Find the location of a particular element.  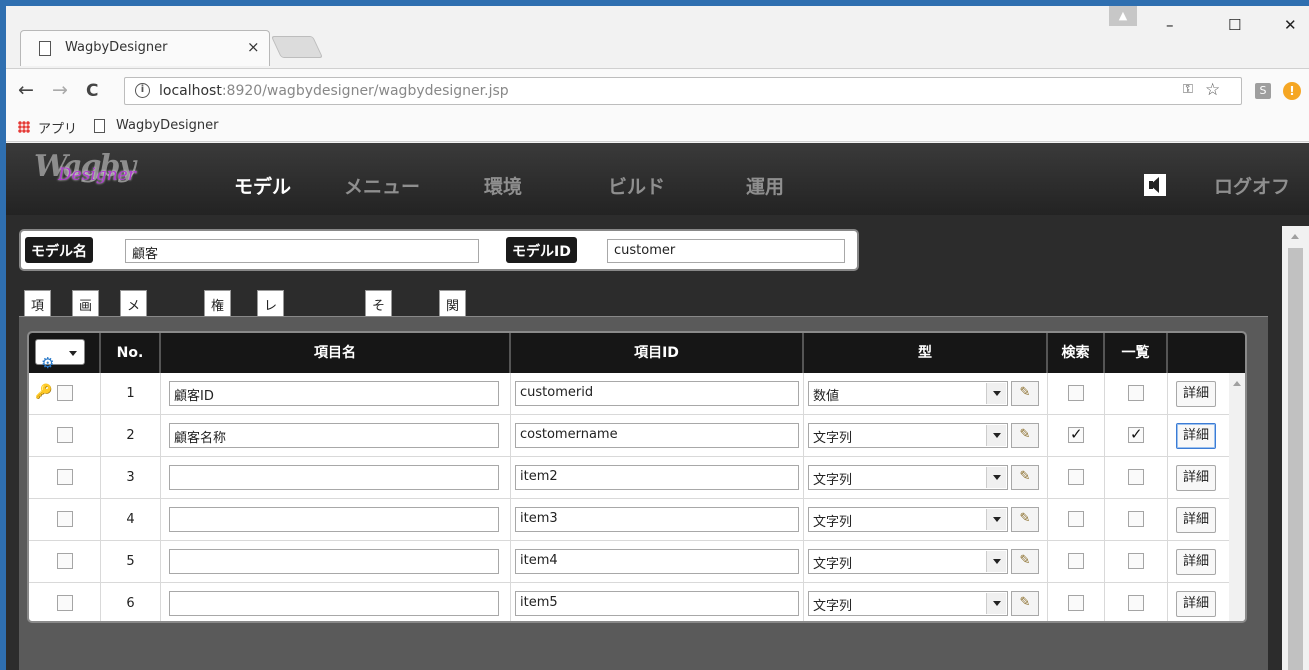

item-id-input: customerid is located at coordinates (657, 393).